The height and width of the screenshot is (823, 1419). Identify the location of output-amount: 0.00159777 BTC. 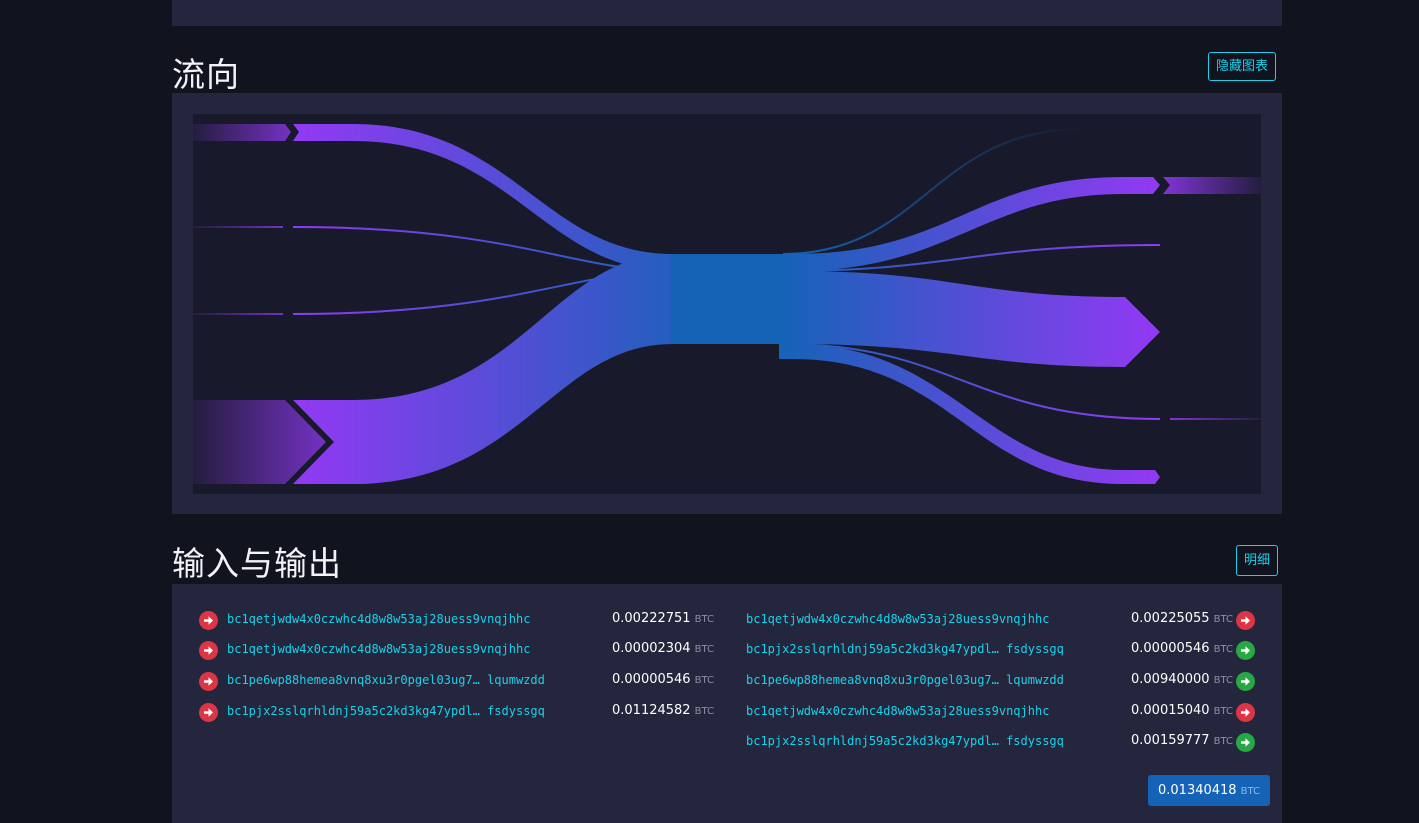
(1182, 740).